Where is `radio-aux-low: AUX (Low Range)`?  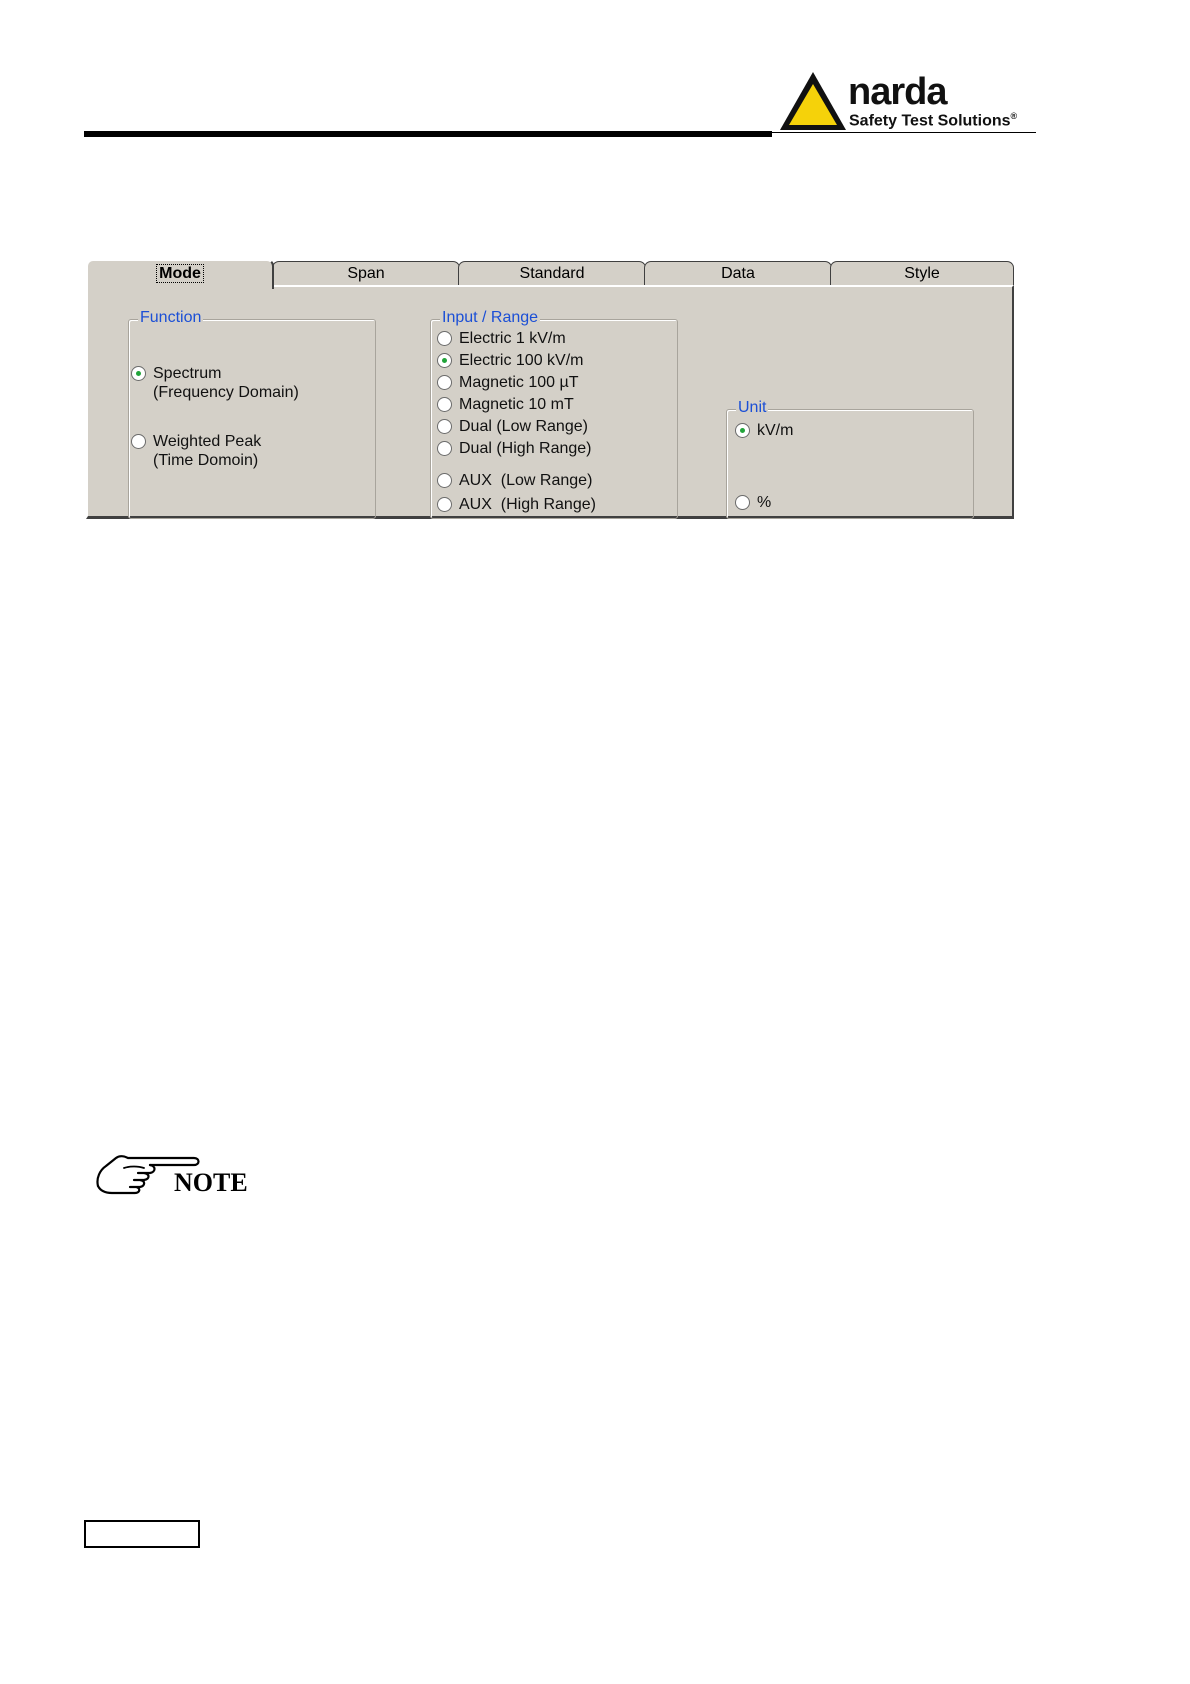 radio-aux-low: AUX (Low Range) is located at coordinates (514, 480).